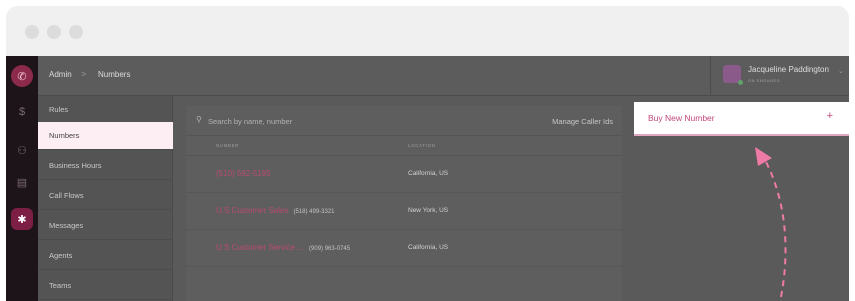  What do you see at coordinates (22, 76) in the screenshot?
I see `phone-logo-icon: ✆` at bounding box center [22, 76].